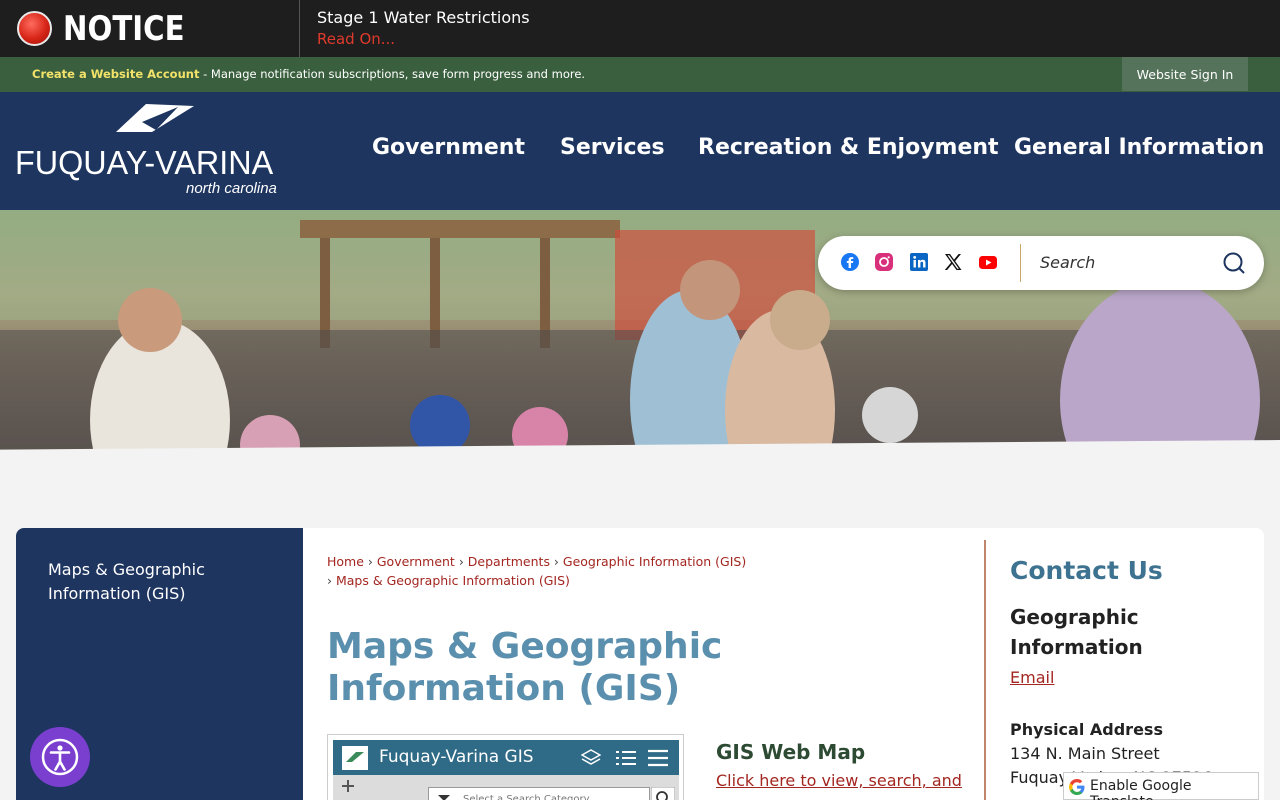  I want to click on contact-divider, so click(985, 670).